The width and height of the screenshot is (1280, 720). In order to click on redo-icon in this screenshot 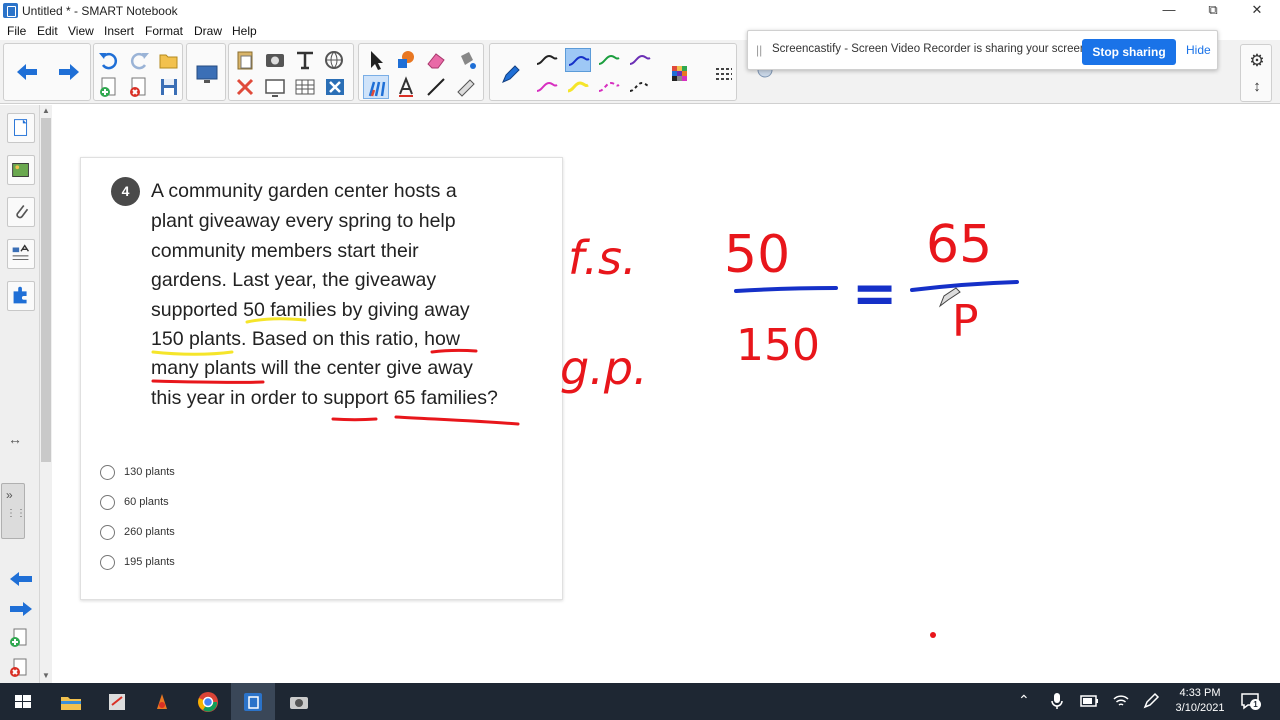, I will do `click(139, 60)`.